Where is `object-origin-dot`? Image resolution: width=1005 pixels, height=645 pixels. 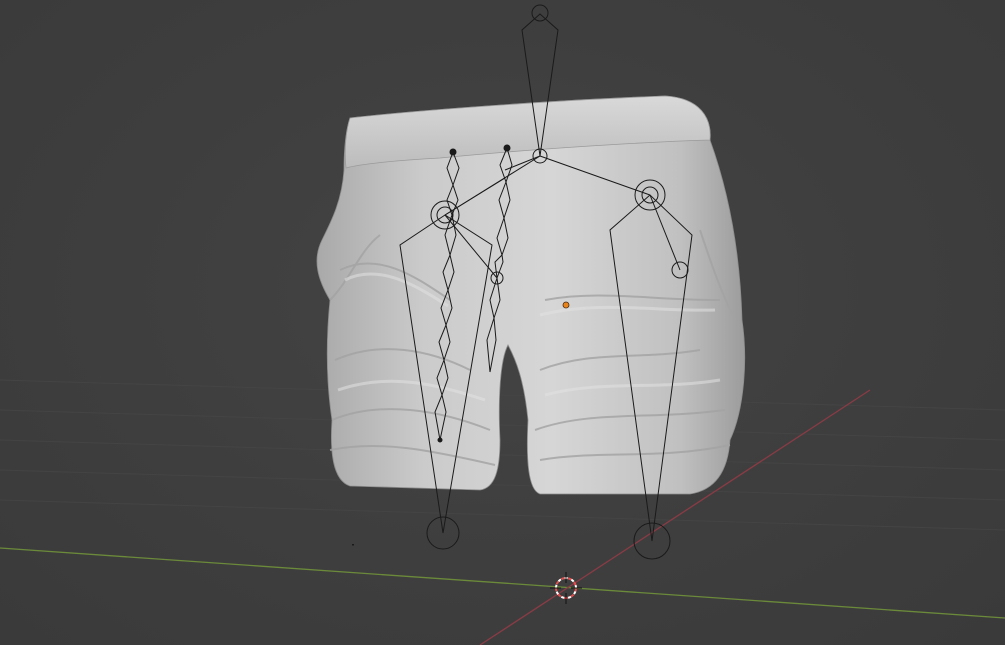 object-origin-dot is located at coordinates (566, 305).